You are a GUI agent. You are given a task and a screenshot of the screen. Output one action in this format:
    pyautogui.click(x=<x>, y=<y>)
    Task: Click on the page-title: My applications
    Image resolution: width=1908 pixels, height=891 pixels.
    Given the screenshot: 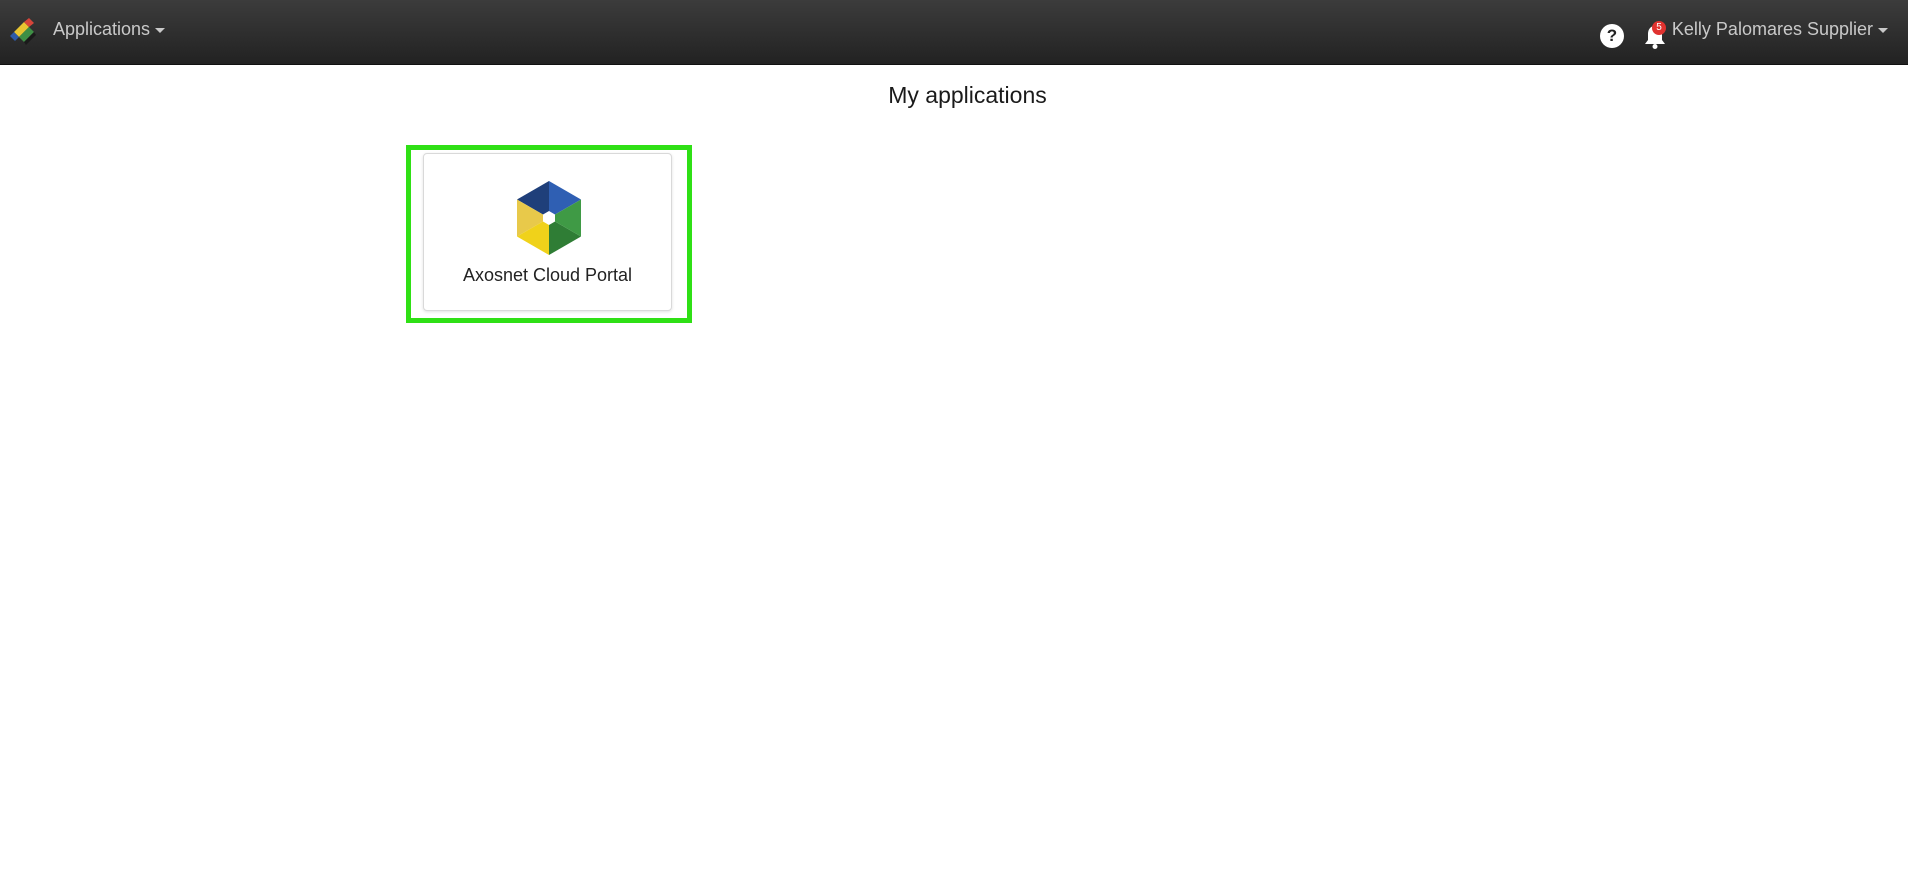 What is the action you would take?
    pyautogui.click(x=967, y=95)
    